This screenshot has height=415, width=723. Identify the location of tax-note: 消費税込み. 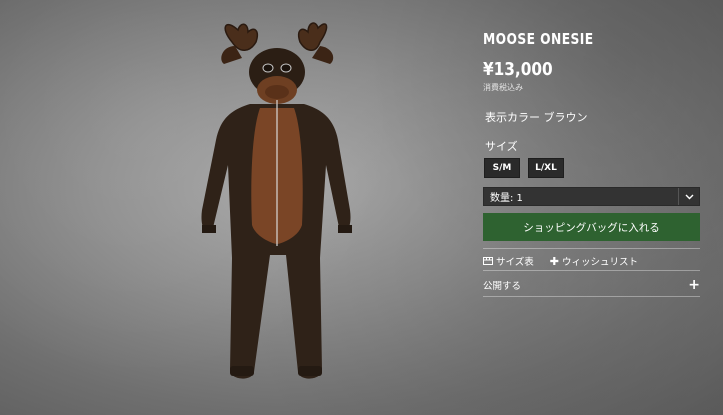
(503, 87).